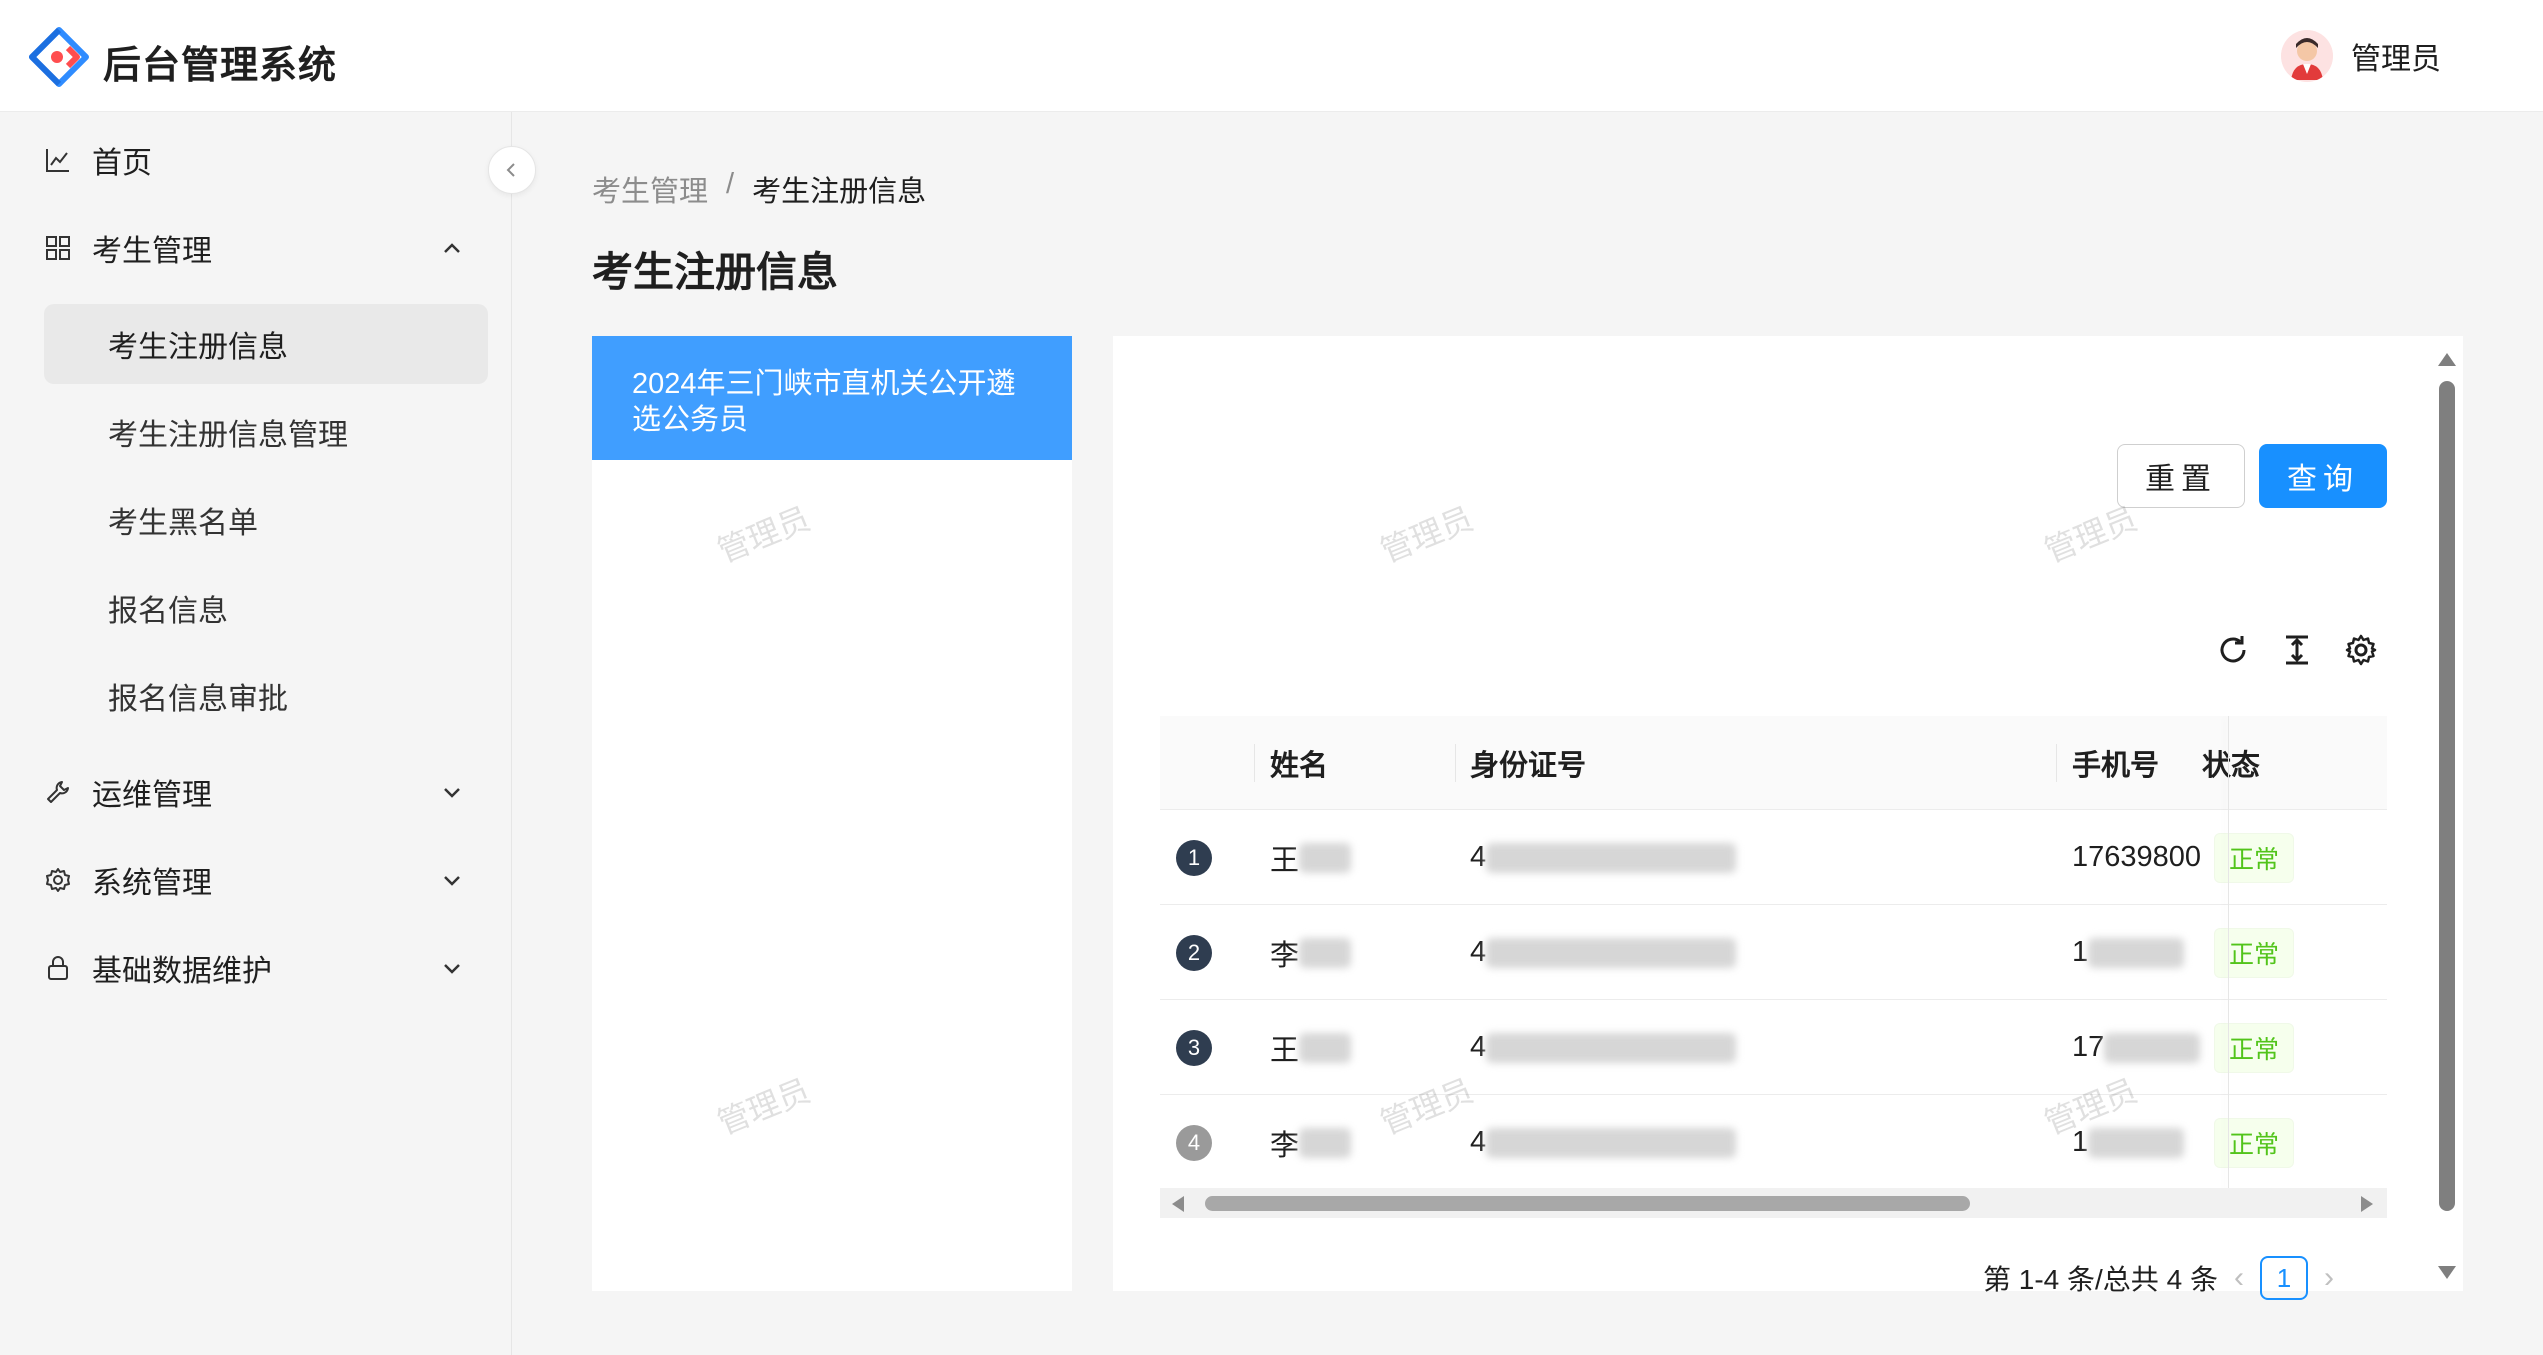 The image size is (2543, 1355). I want to click on chart-icon, so click(58, 160).